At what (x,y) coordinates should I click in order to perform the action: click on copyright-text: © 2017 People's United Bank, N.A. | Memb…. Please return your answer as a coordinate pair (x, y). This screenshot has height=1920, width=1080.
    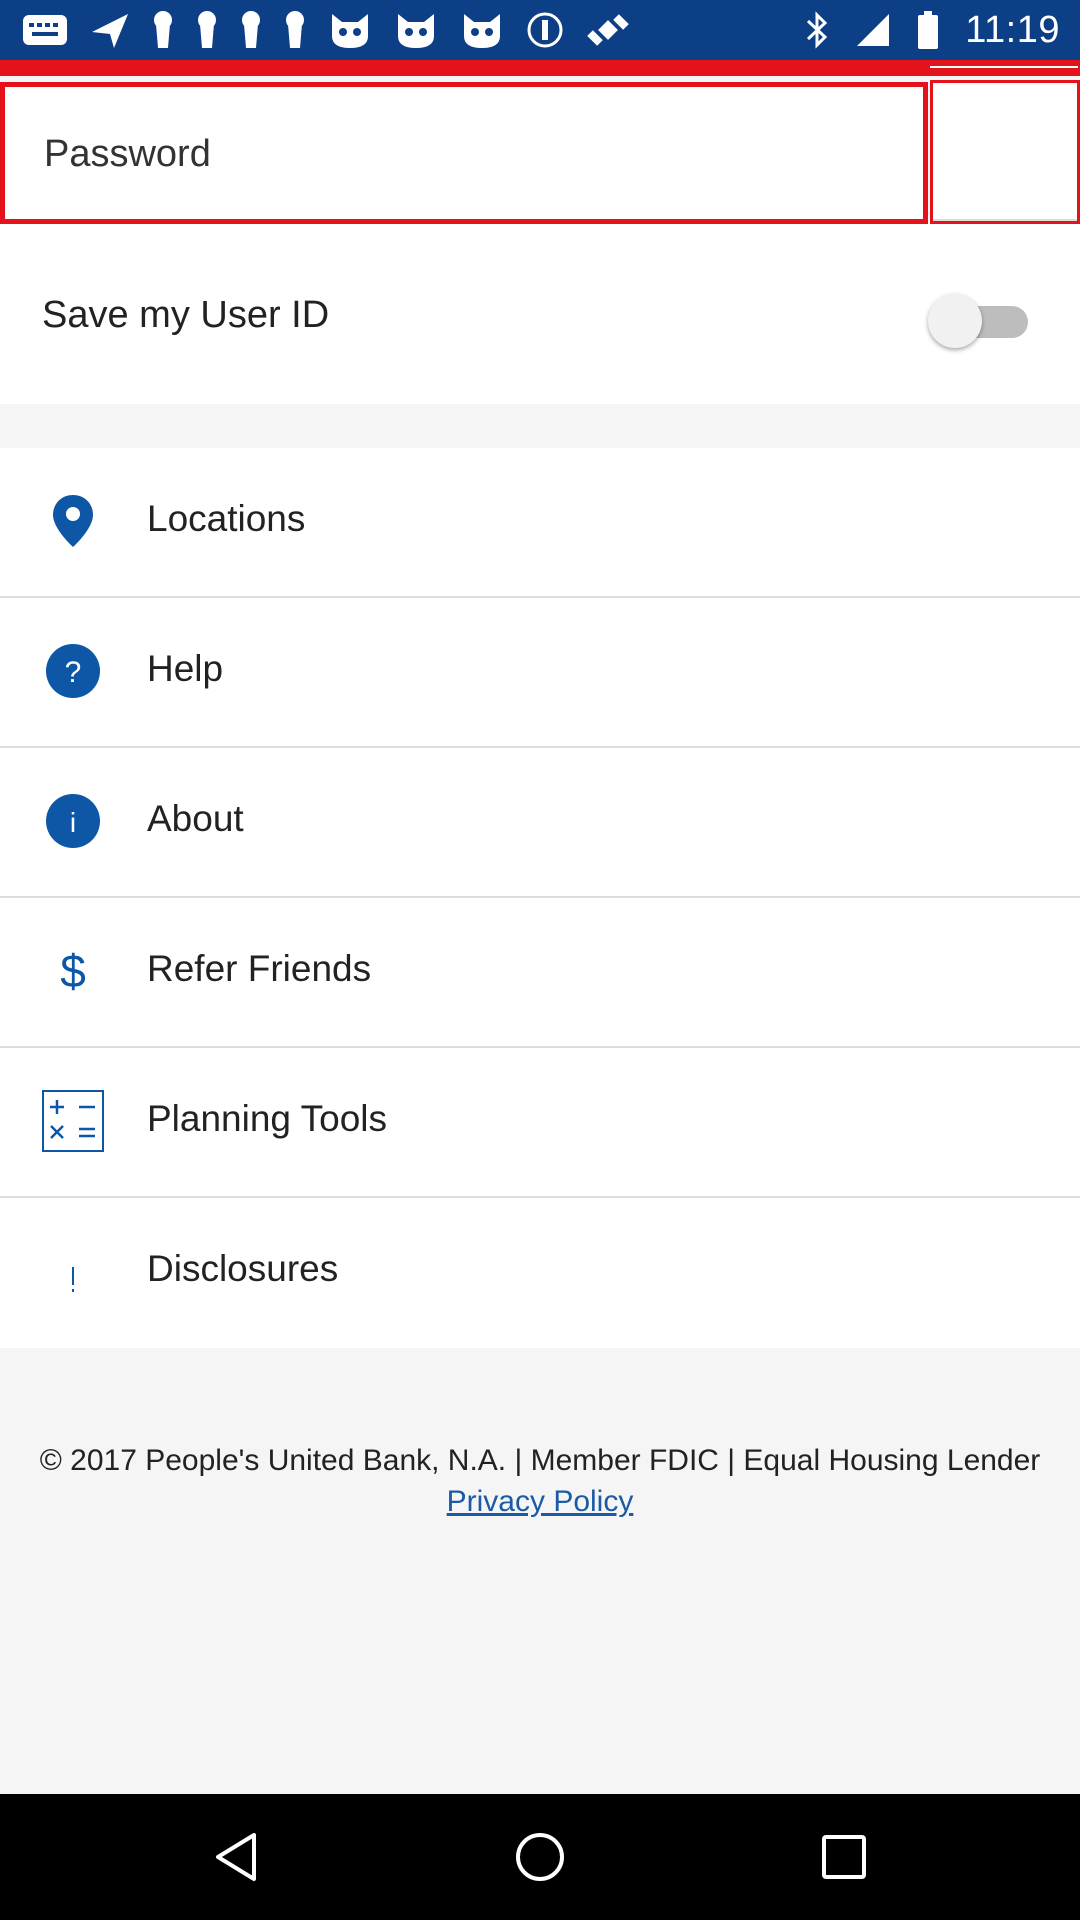
    Looking at the image, I should click on (540, 1460).